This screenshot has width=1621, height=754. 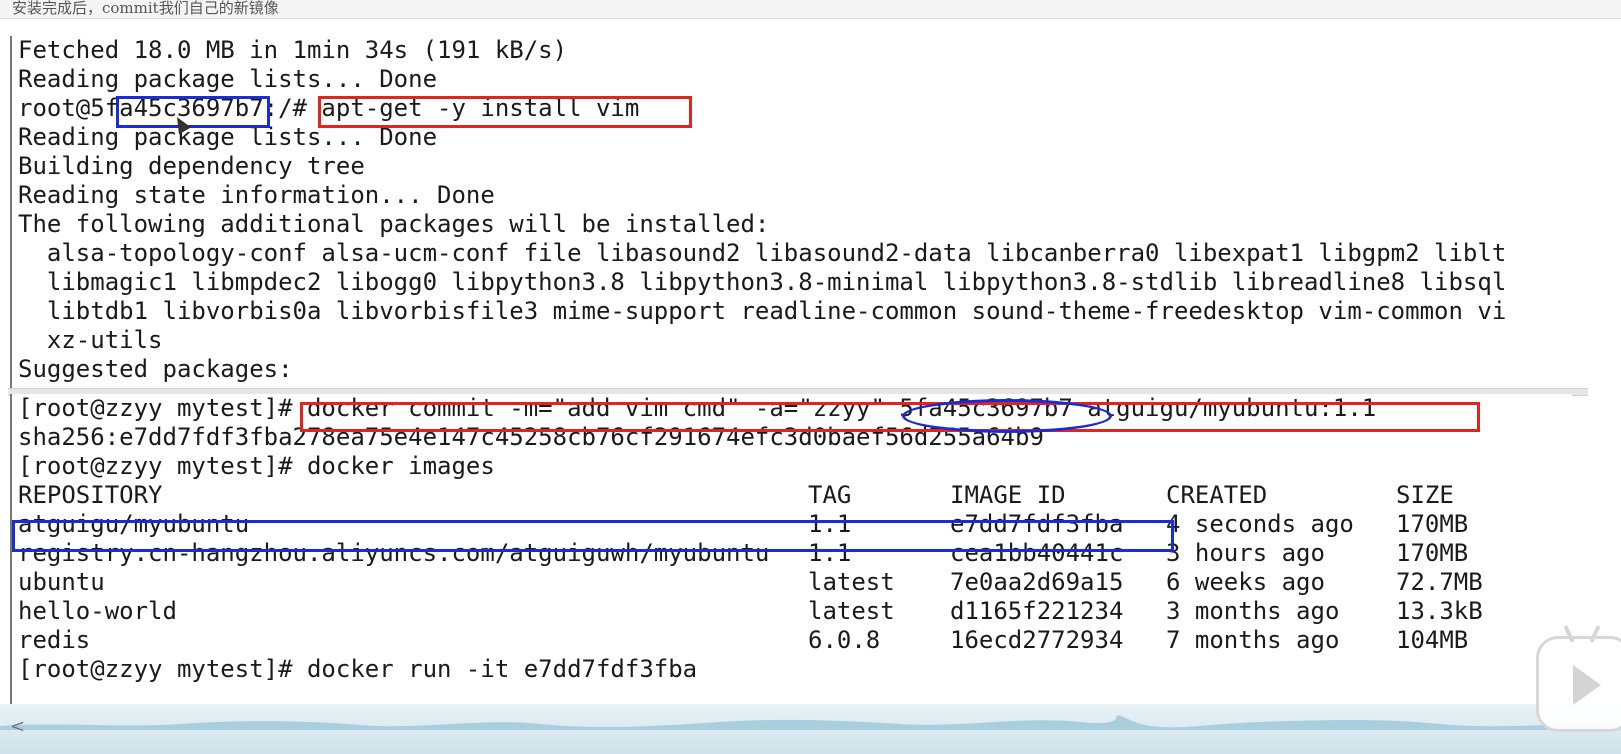 I want to click on audio-waveform-icon, so click(x=810, y=722).